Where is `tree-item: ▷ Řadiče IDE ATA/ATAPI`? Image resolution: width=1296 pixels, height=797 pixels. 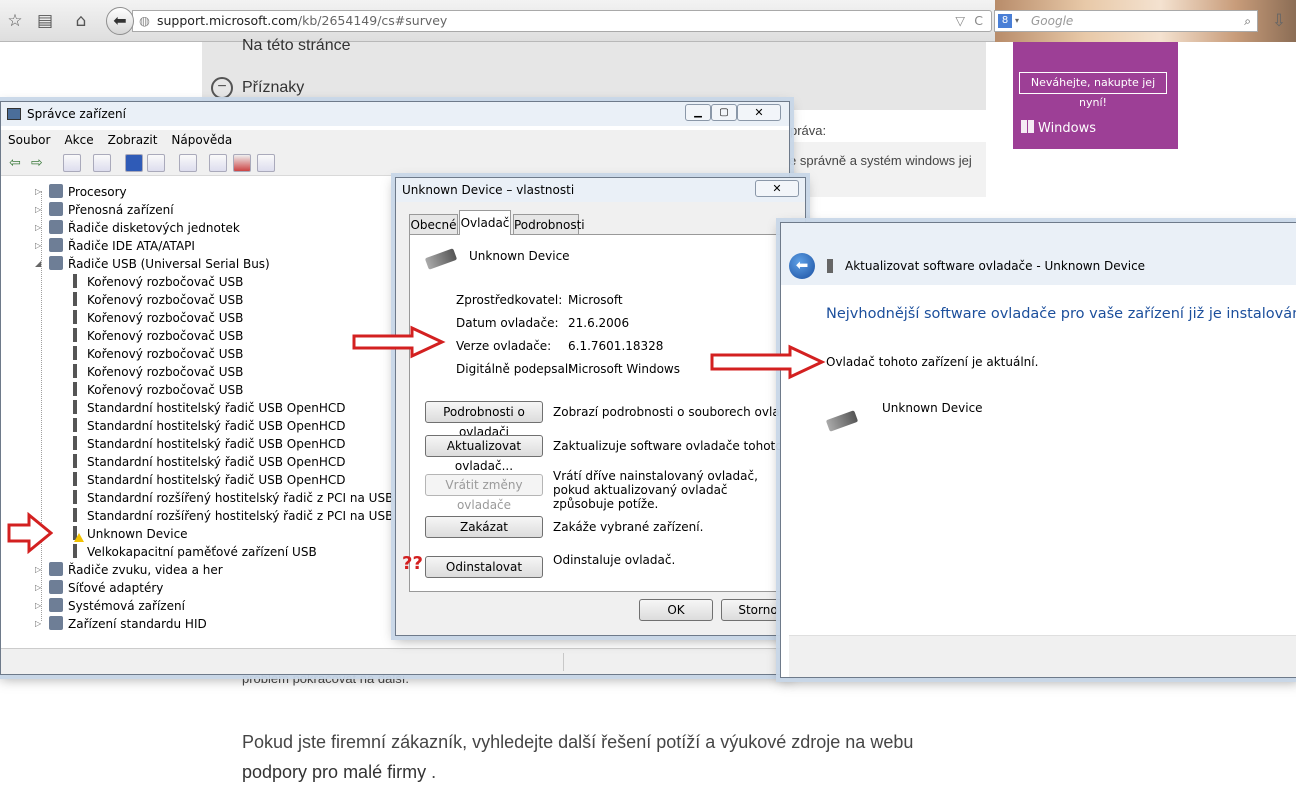 tree-item: ▷ Řadiče IDE ATA/ATAPI is located at coordinates (115, 246).